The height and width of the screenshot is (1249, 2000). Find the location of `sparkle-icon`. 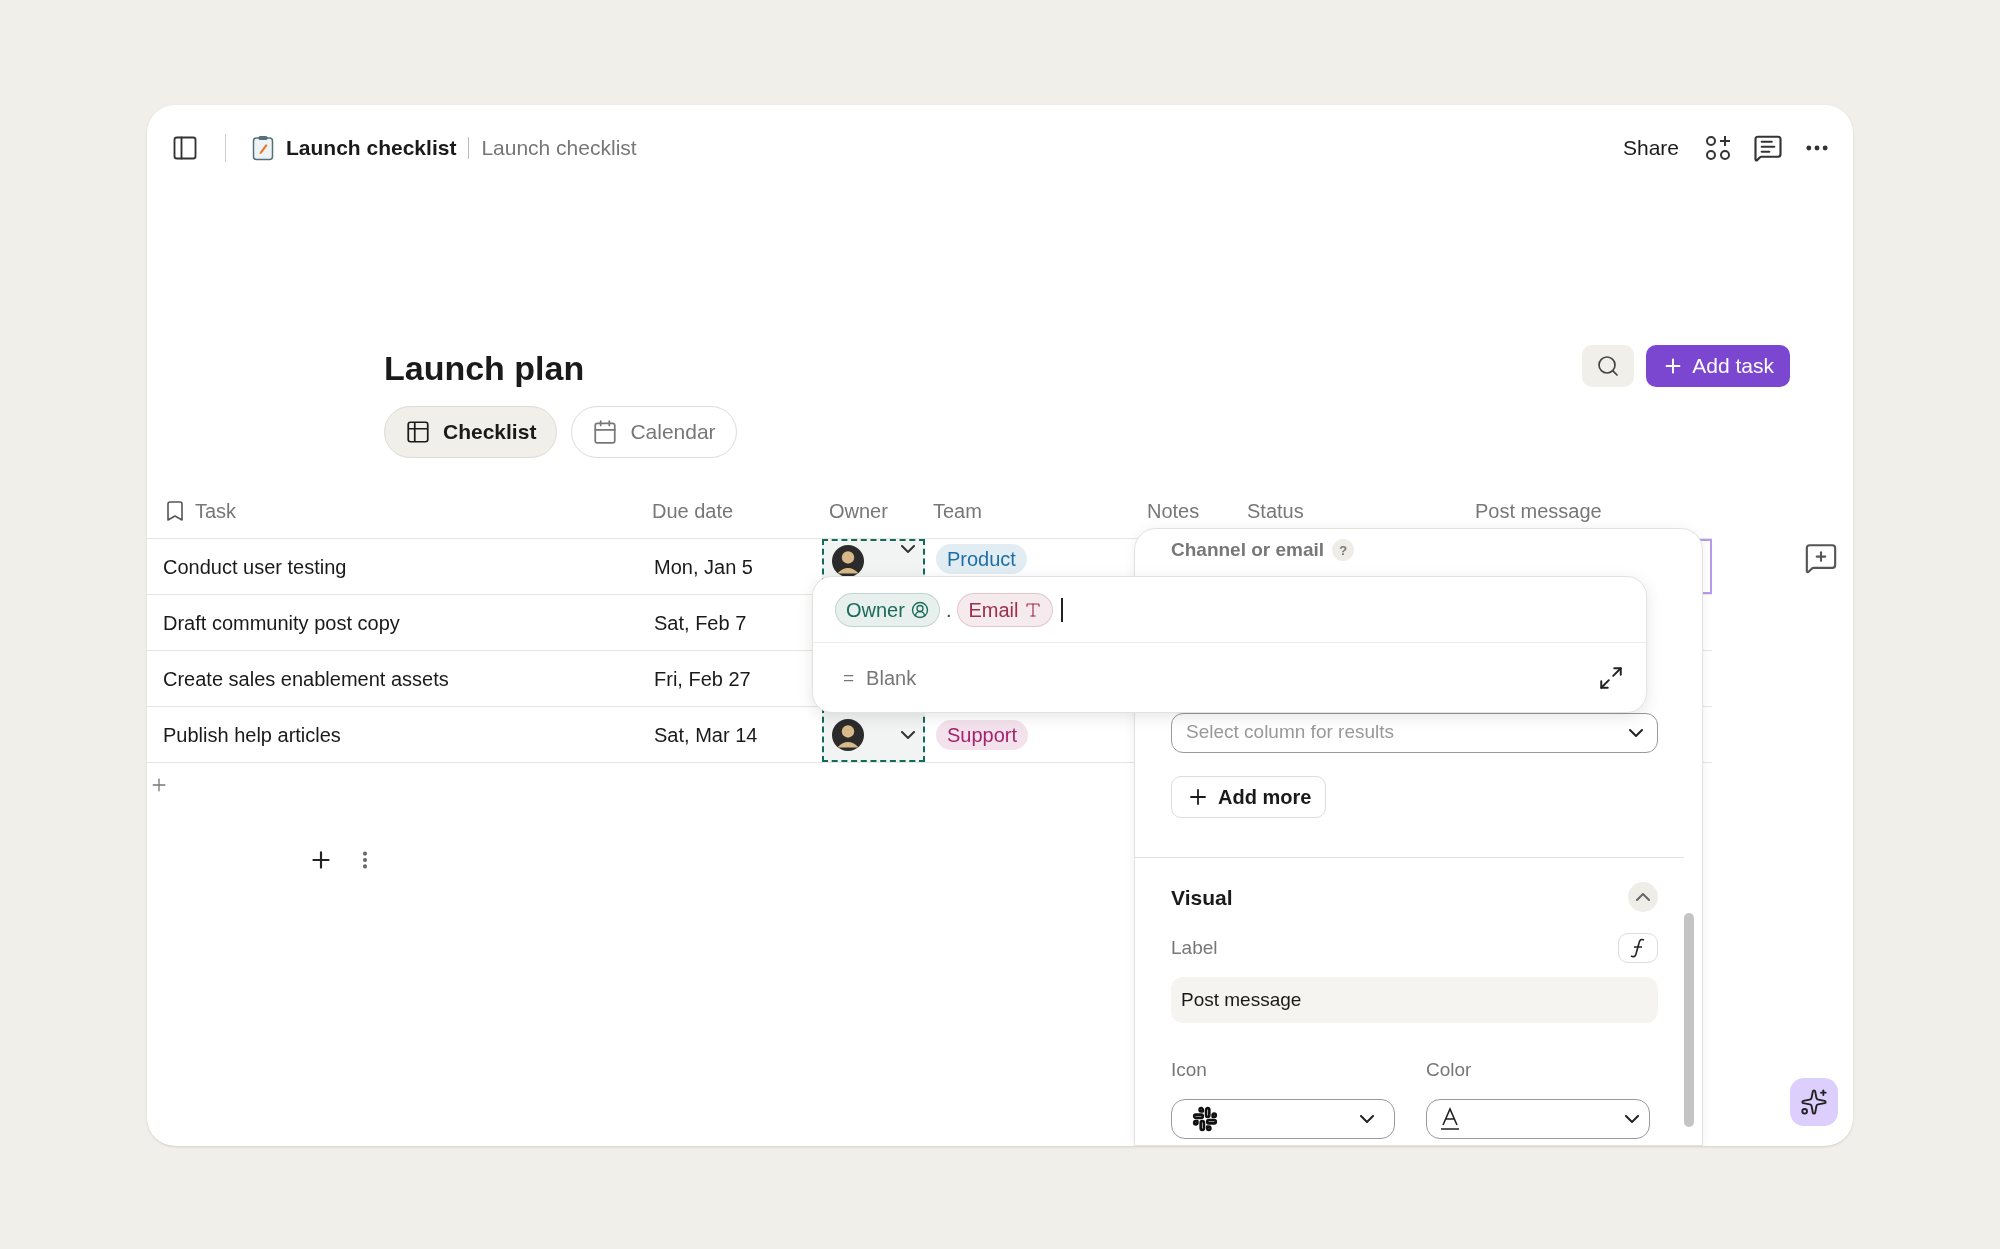

sparkle-icon is located at coordinates (1814, 1102).